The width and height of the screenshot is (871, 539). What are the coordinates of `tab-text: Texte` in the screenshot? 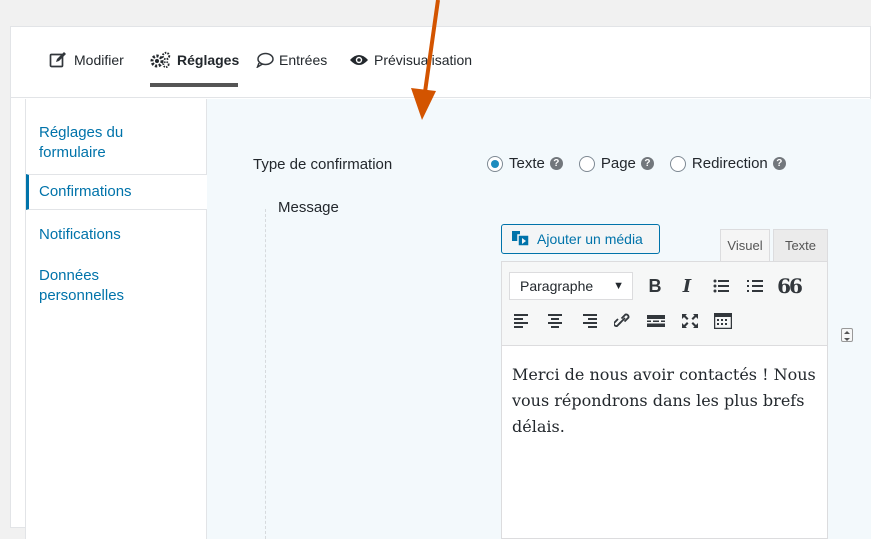 It's located at (800, 245).